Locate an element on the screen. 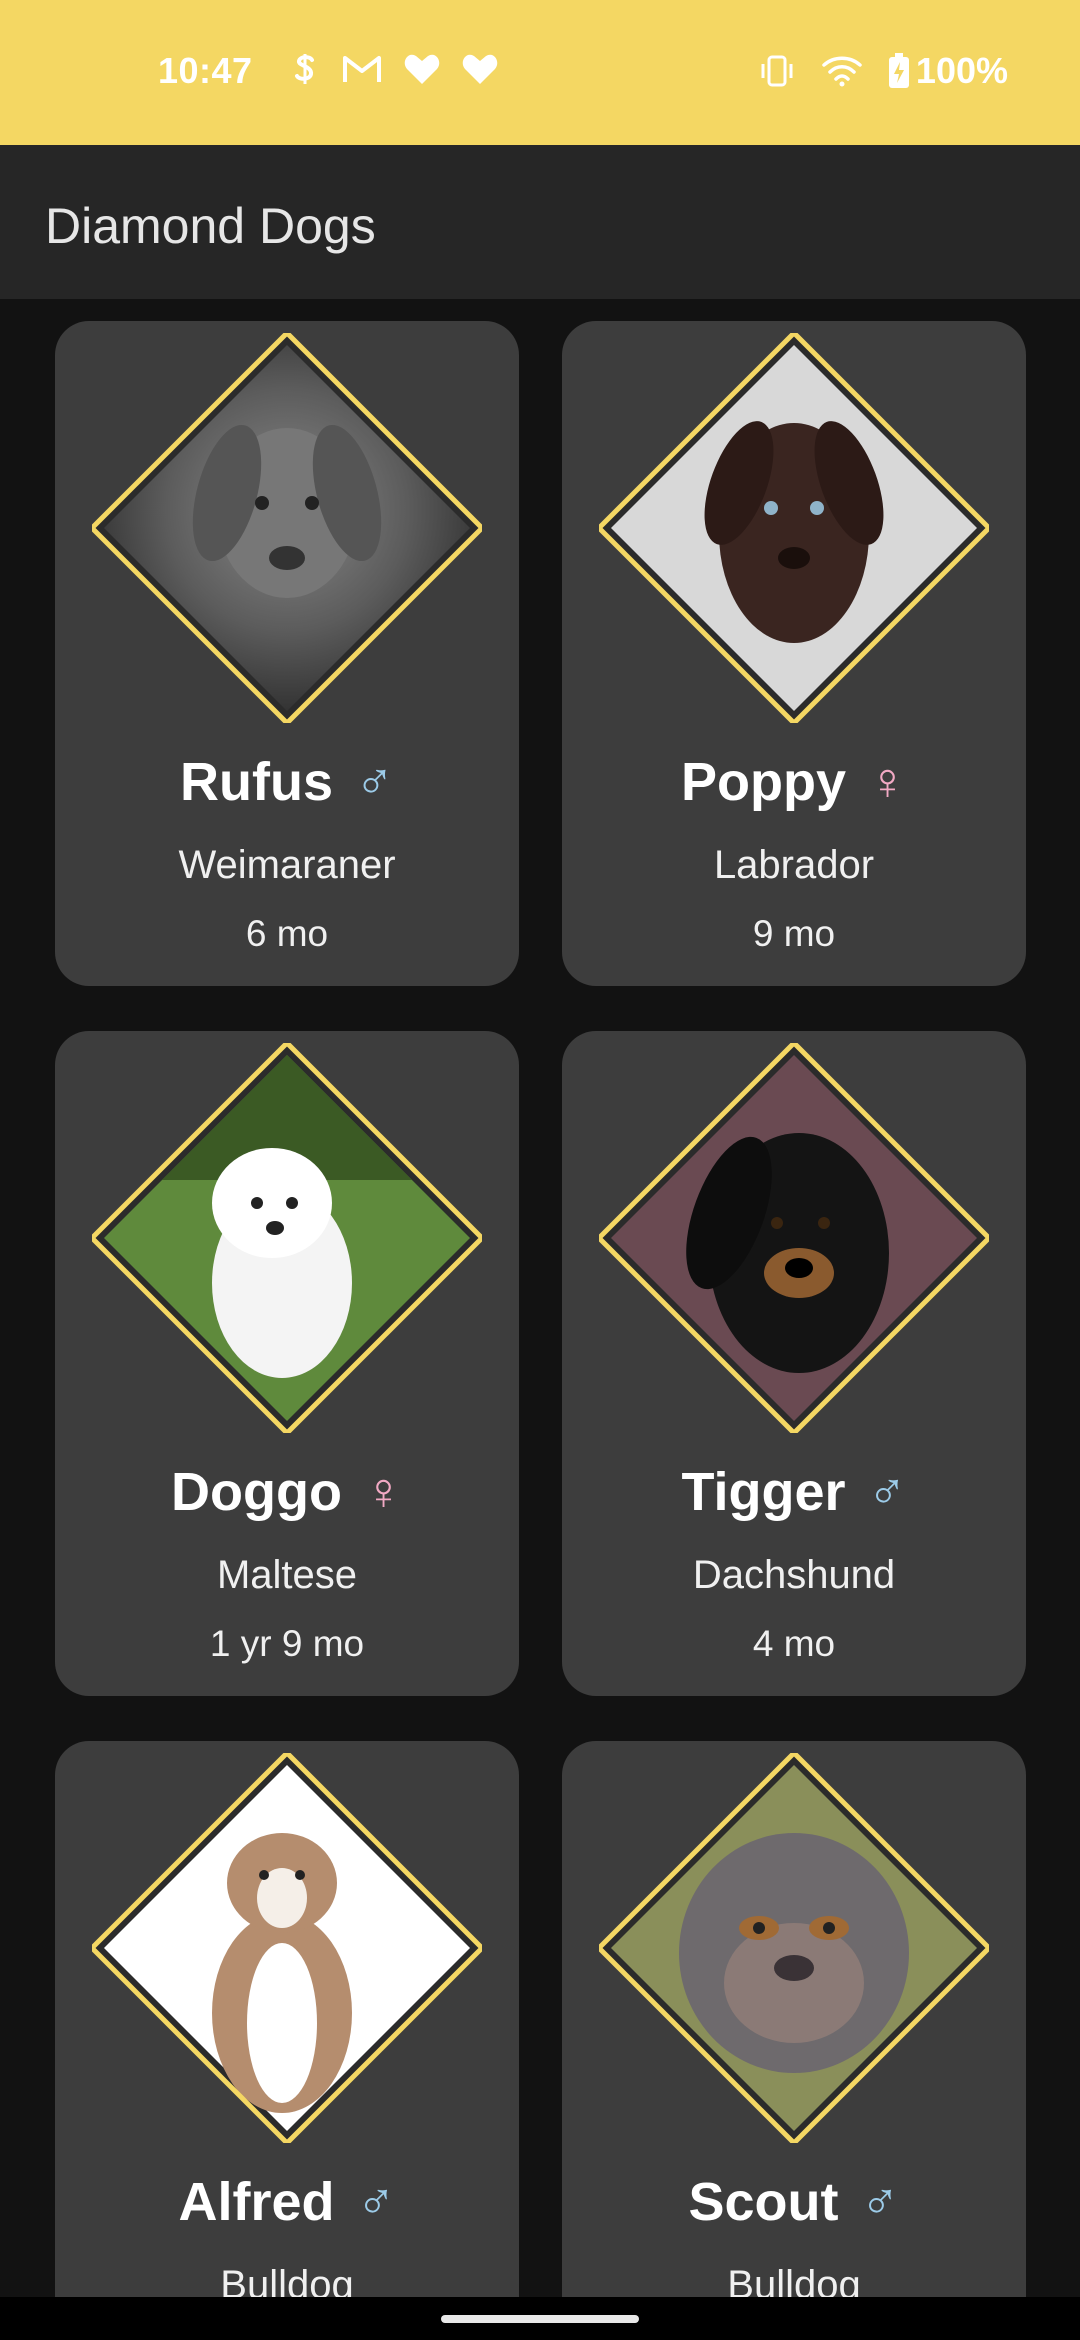  dog-card: Scout ♂ Bulldog is located at coordinates (794, 2019).